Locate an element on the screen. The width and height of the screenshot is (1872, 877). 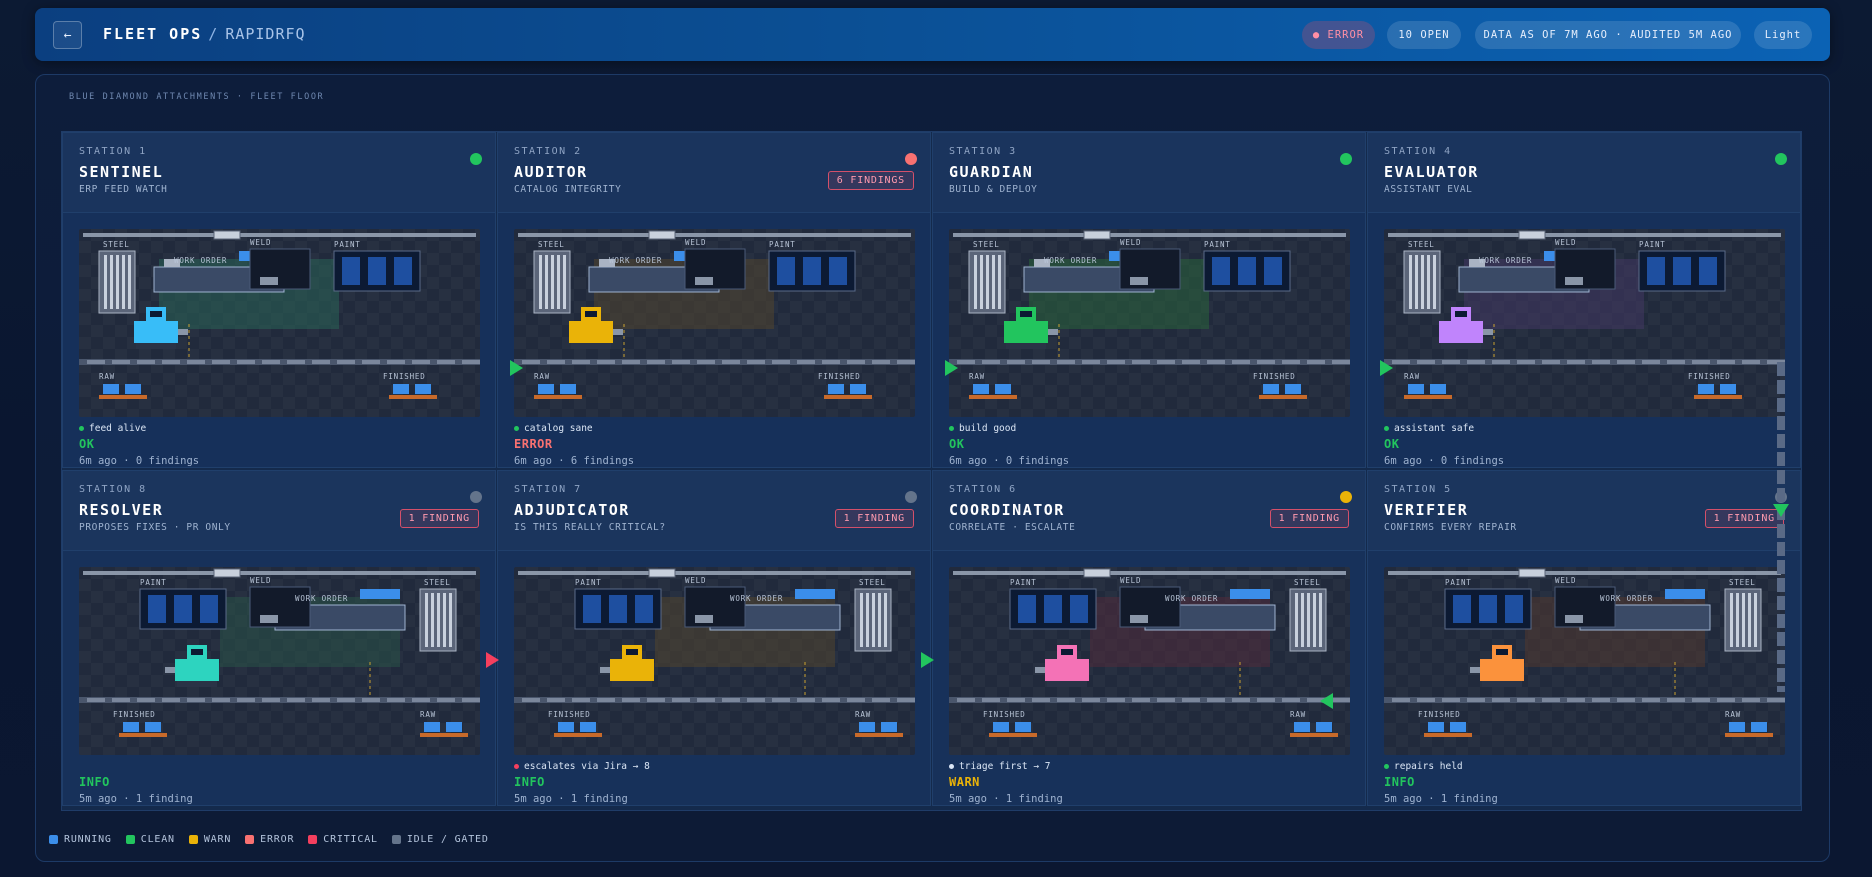
finished-bin-tray is located at coordinates (848, 397).